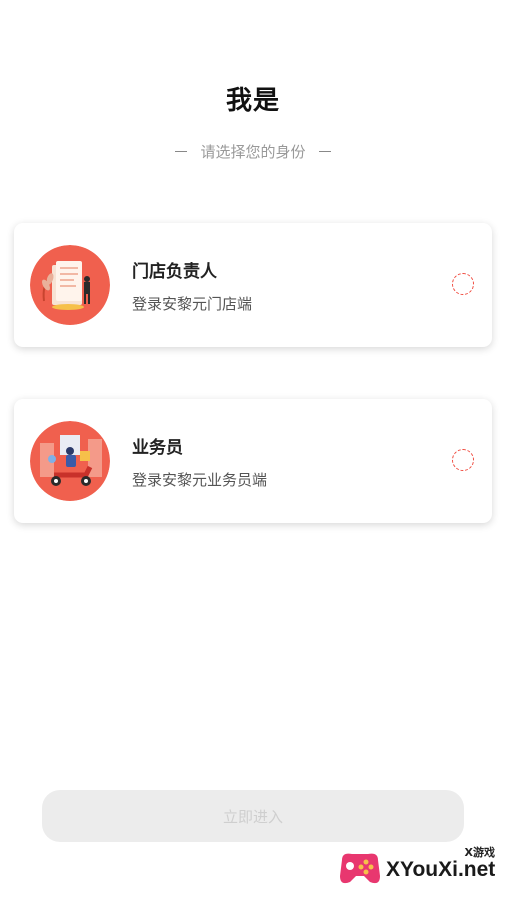 This screenshot has height=900, width=506. Describe the element at coordinates (192, 304) in the screenshot. I see `role-description: 登录安黎元门店端` at that location.